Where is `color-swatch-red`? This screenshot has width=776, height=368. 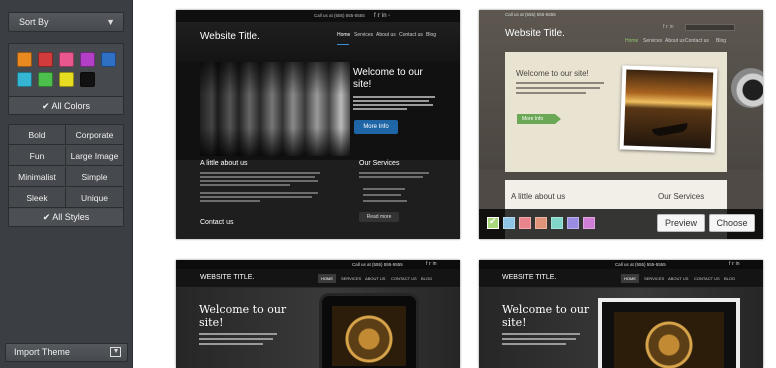
color-swatch-red is located at coordinates (45, 59).